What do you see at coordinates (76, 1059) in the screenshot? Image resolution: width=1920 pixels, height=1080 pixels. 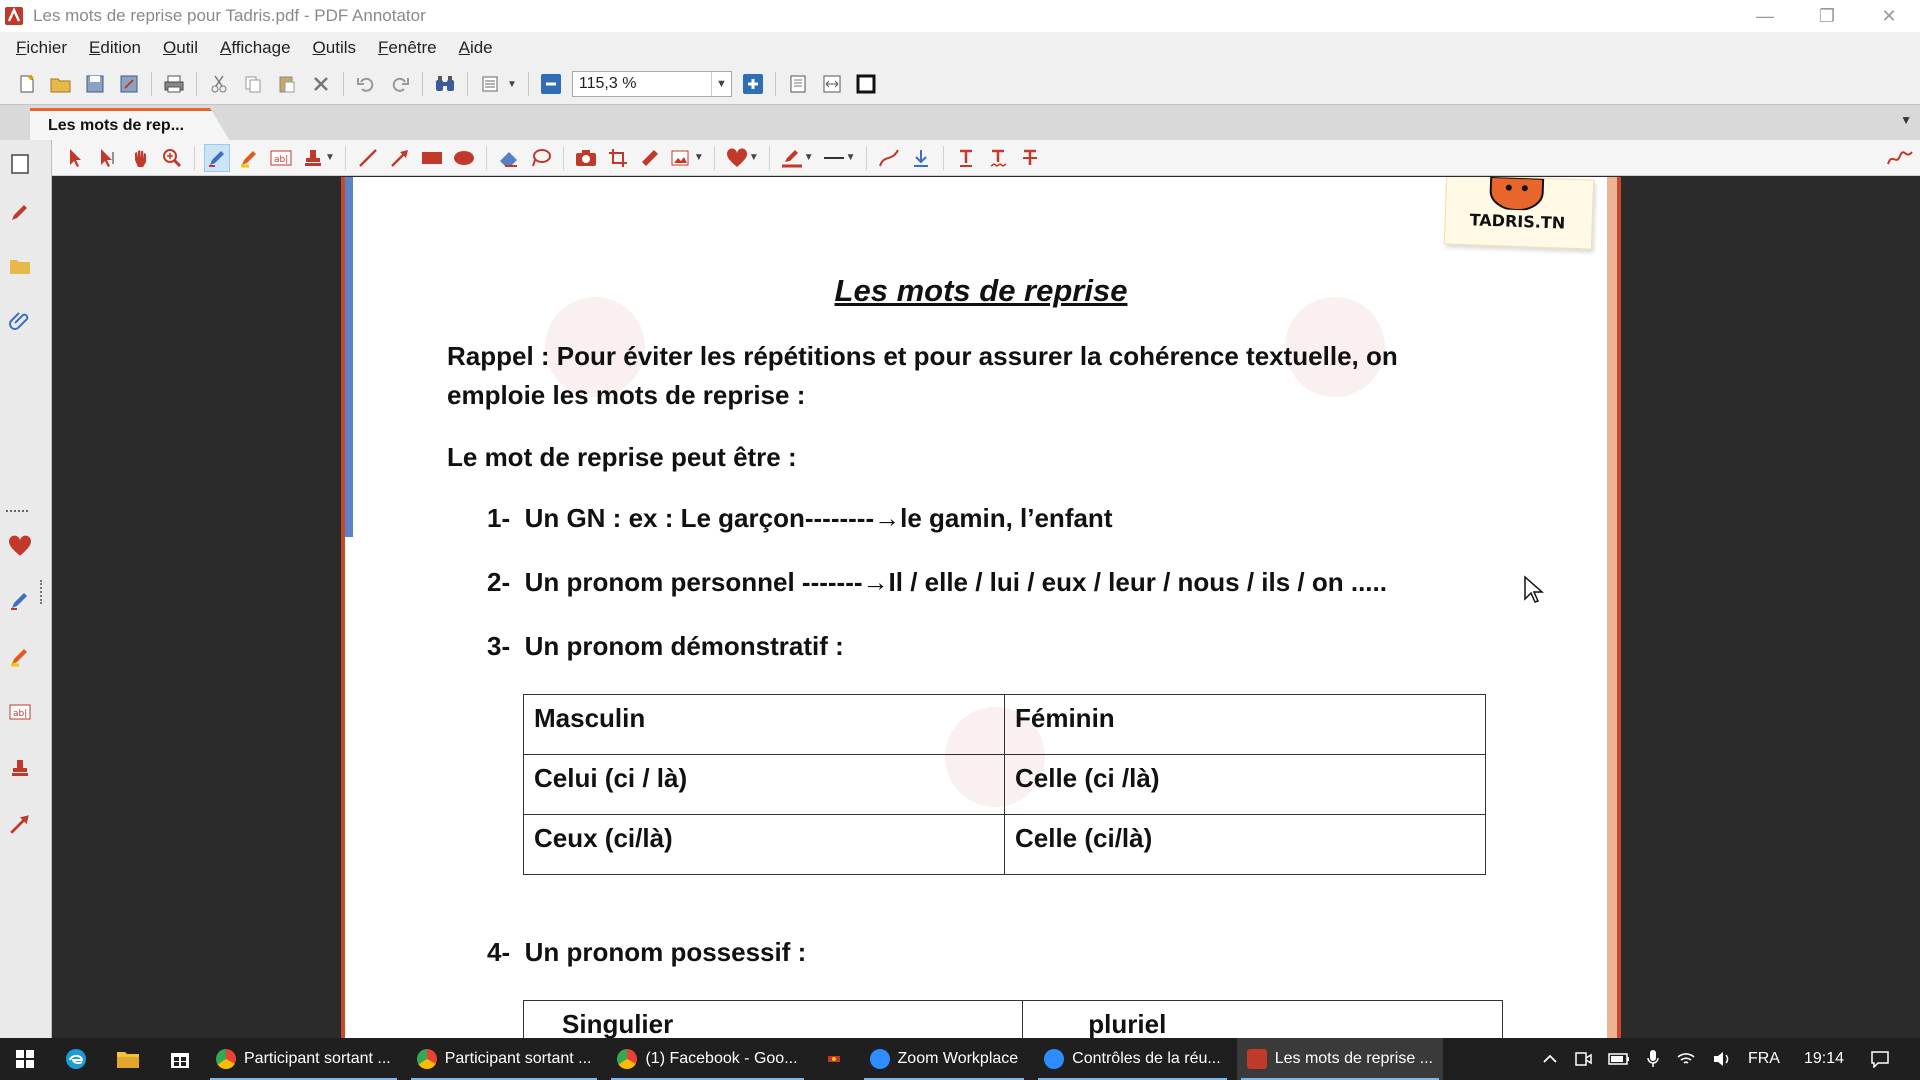 I see `edge-browser-icon` at bounding box center [76, 1059].